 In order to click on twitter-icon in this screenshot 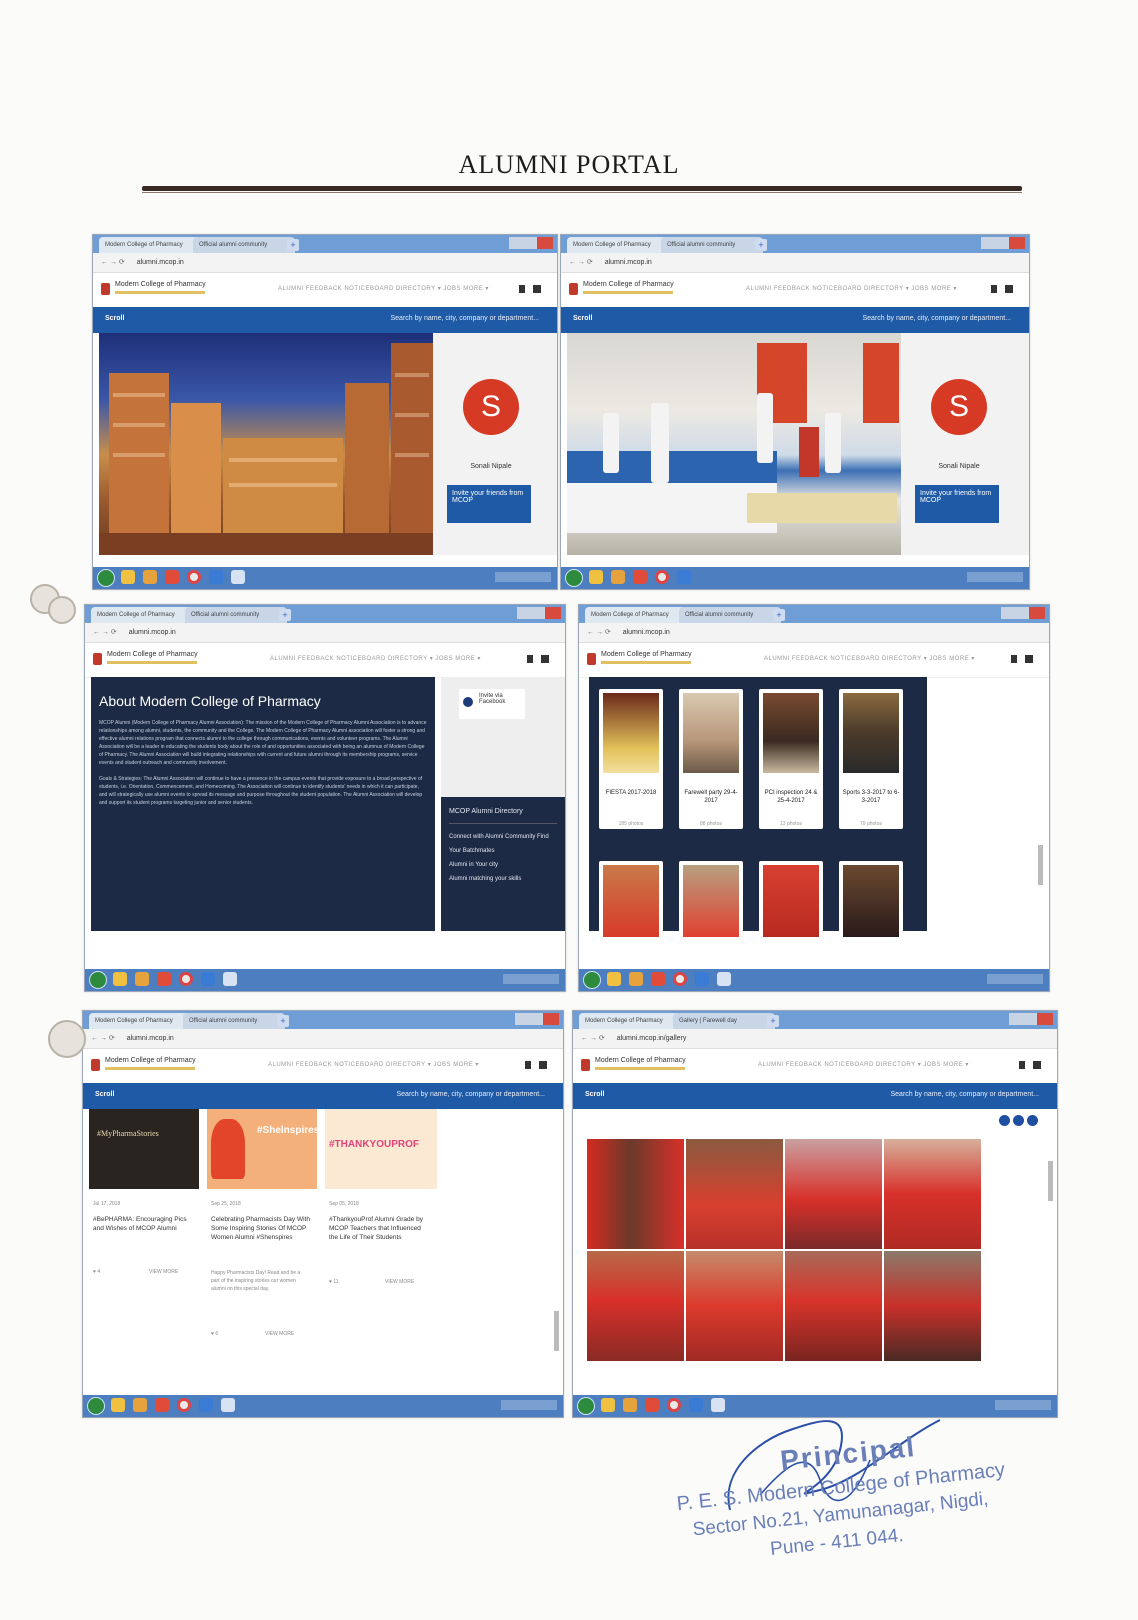, I will do `click(1018, 1120)`.